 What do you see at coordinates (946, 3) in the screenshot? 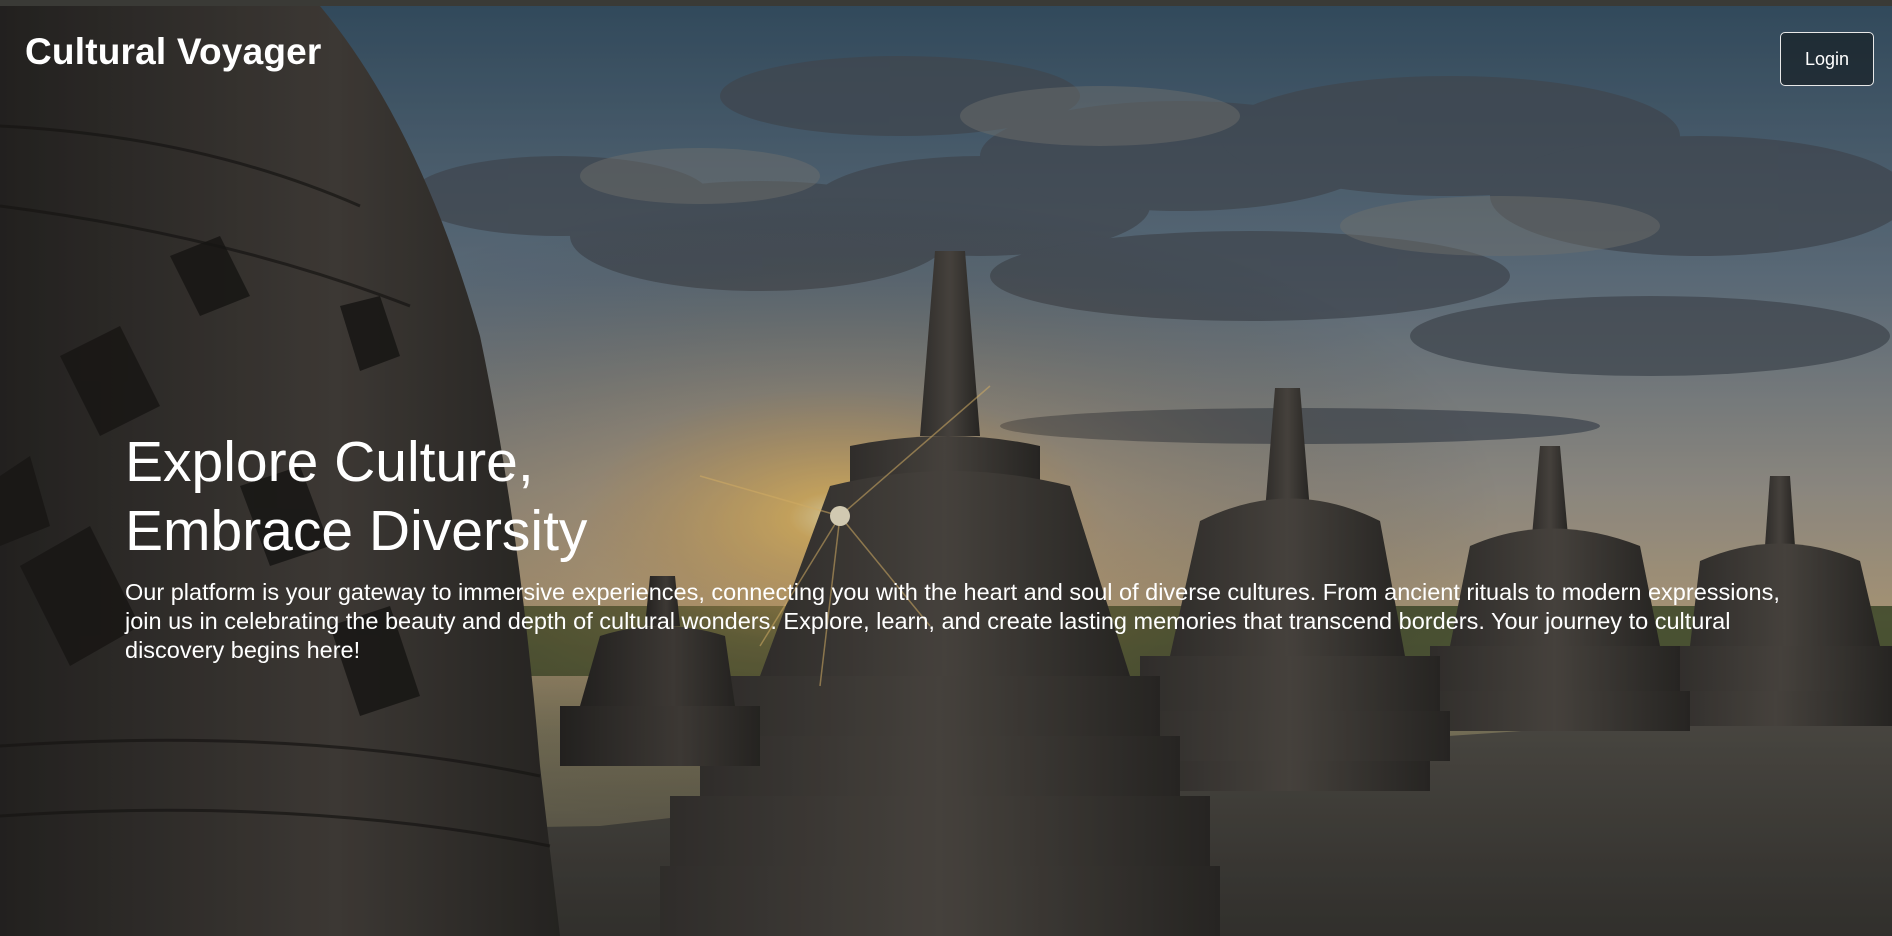
I see `top-browser-strip` at bounding box center [946, 3].